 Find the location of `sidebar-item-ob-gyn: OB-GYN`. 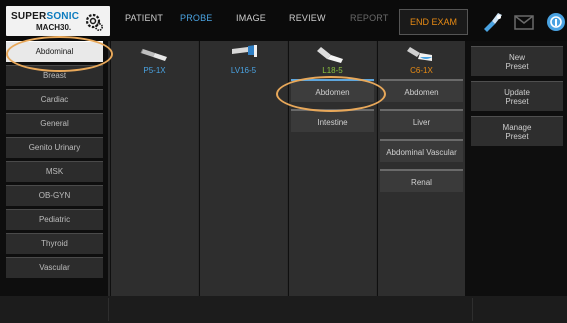

sidebar-item-ob-gyn: OB-GYN is located at coordinates (54, 195).